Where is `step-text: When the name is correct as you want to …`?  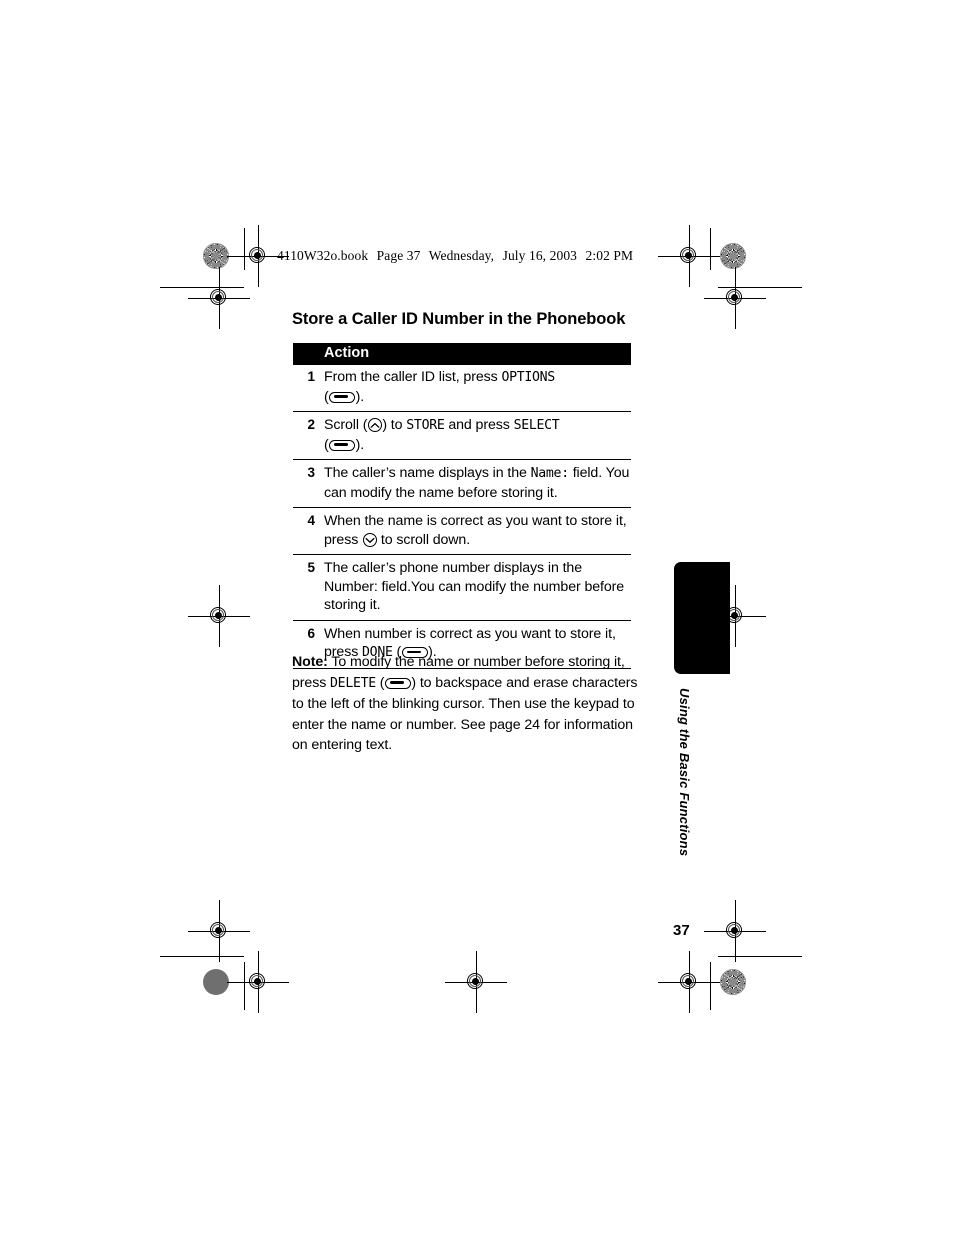 step-text: When the name is correct as you want to … is located at coordinates (477, 530).